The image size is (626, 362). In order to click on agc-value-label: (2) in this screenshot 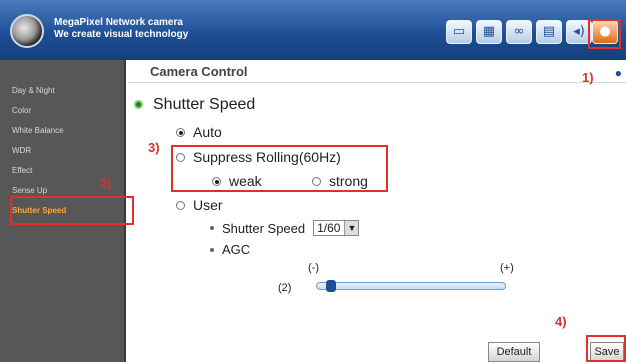, I will do `click(285, 288)`.